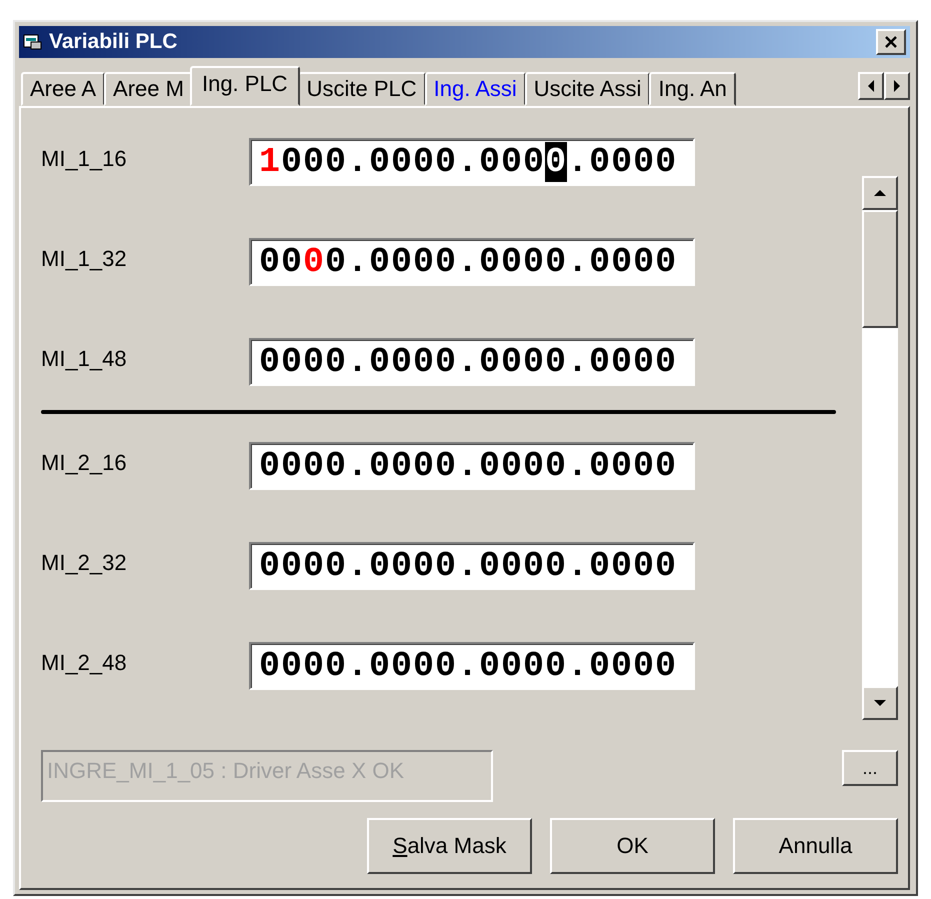  What do you see at coordinates (587, 89) in the screenshot?
I see `tab: Uscite Assi` at bounding box center [587, 89].